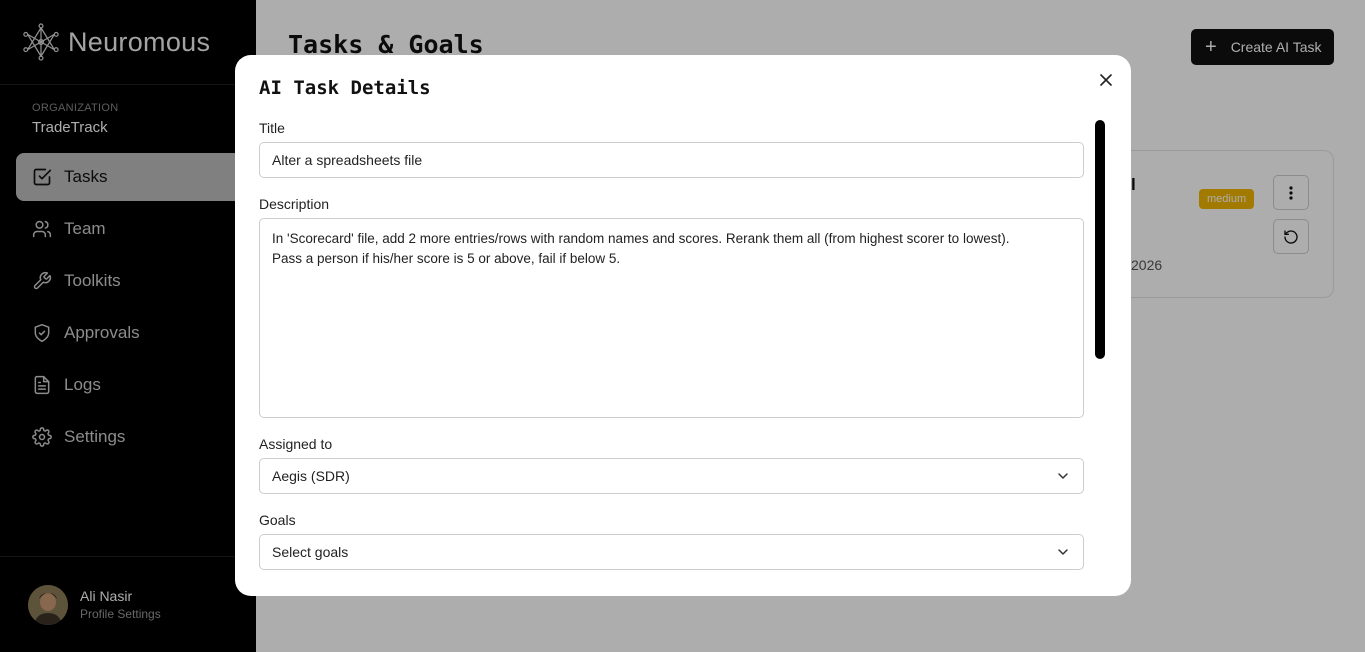 This screenshot has width=1365, height=652. What do you see at coordinates (671, 552) in the screenshot?
I see `goals-select: Select goals` at bounding box center [671, 552].